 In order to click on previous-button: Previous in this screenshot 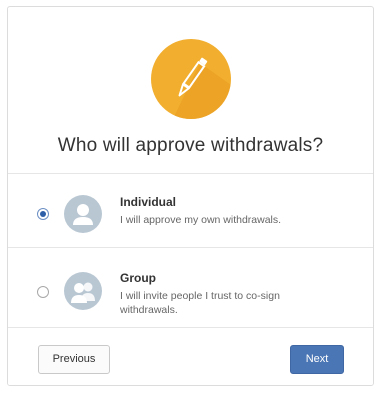, I will do `click(74, 359)`.